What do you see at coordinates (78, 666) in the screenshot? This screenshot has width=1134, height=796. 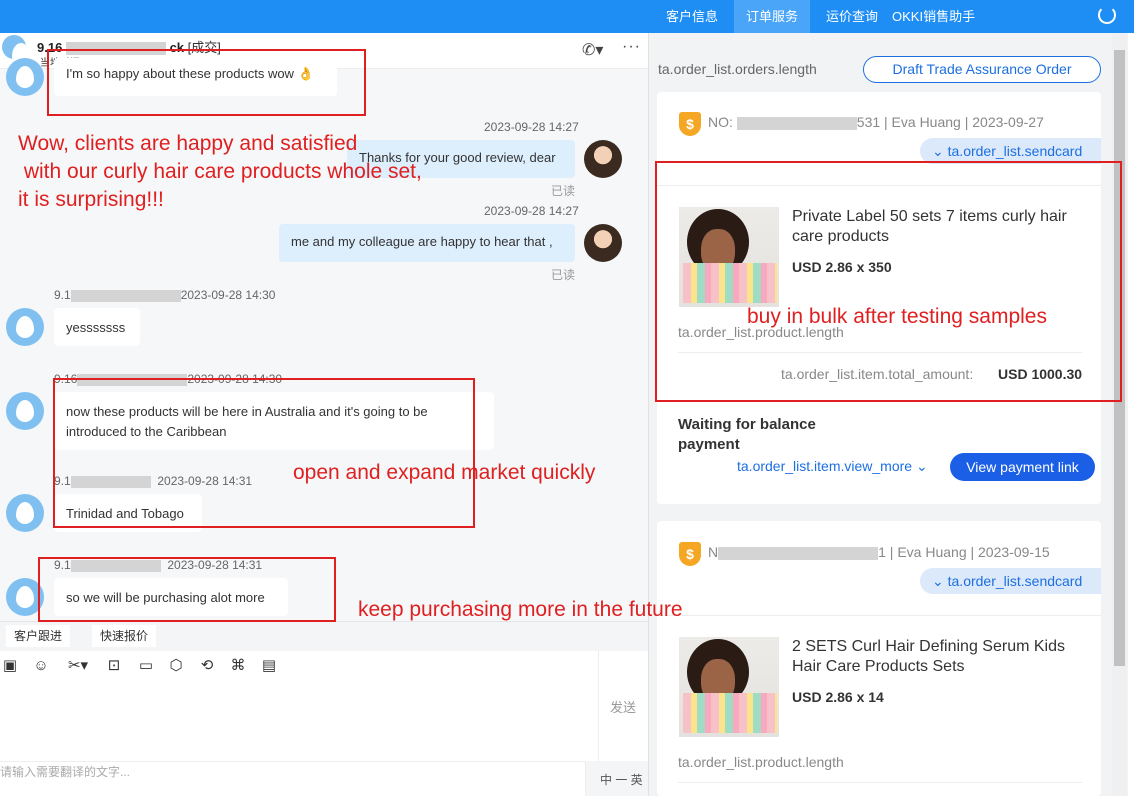 I see `scissors-icon: ✂▾` at bounding box center [78, 666].